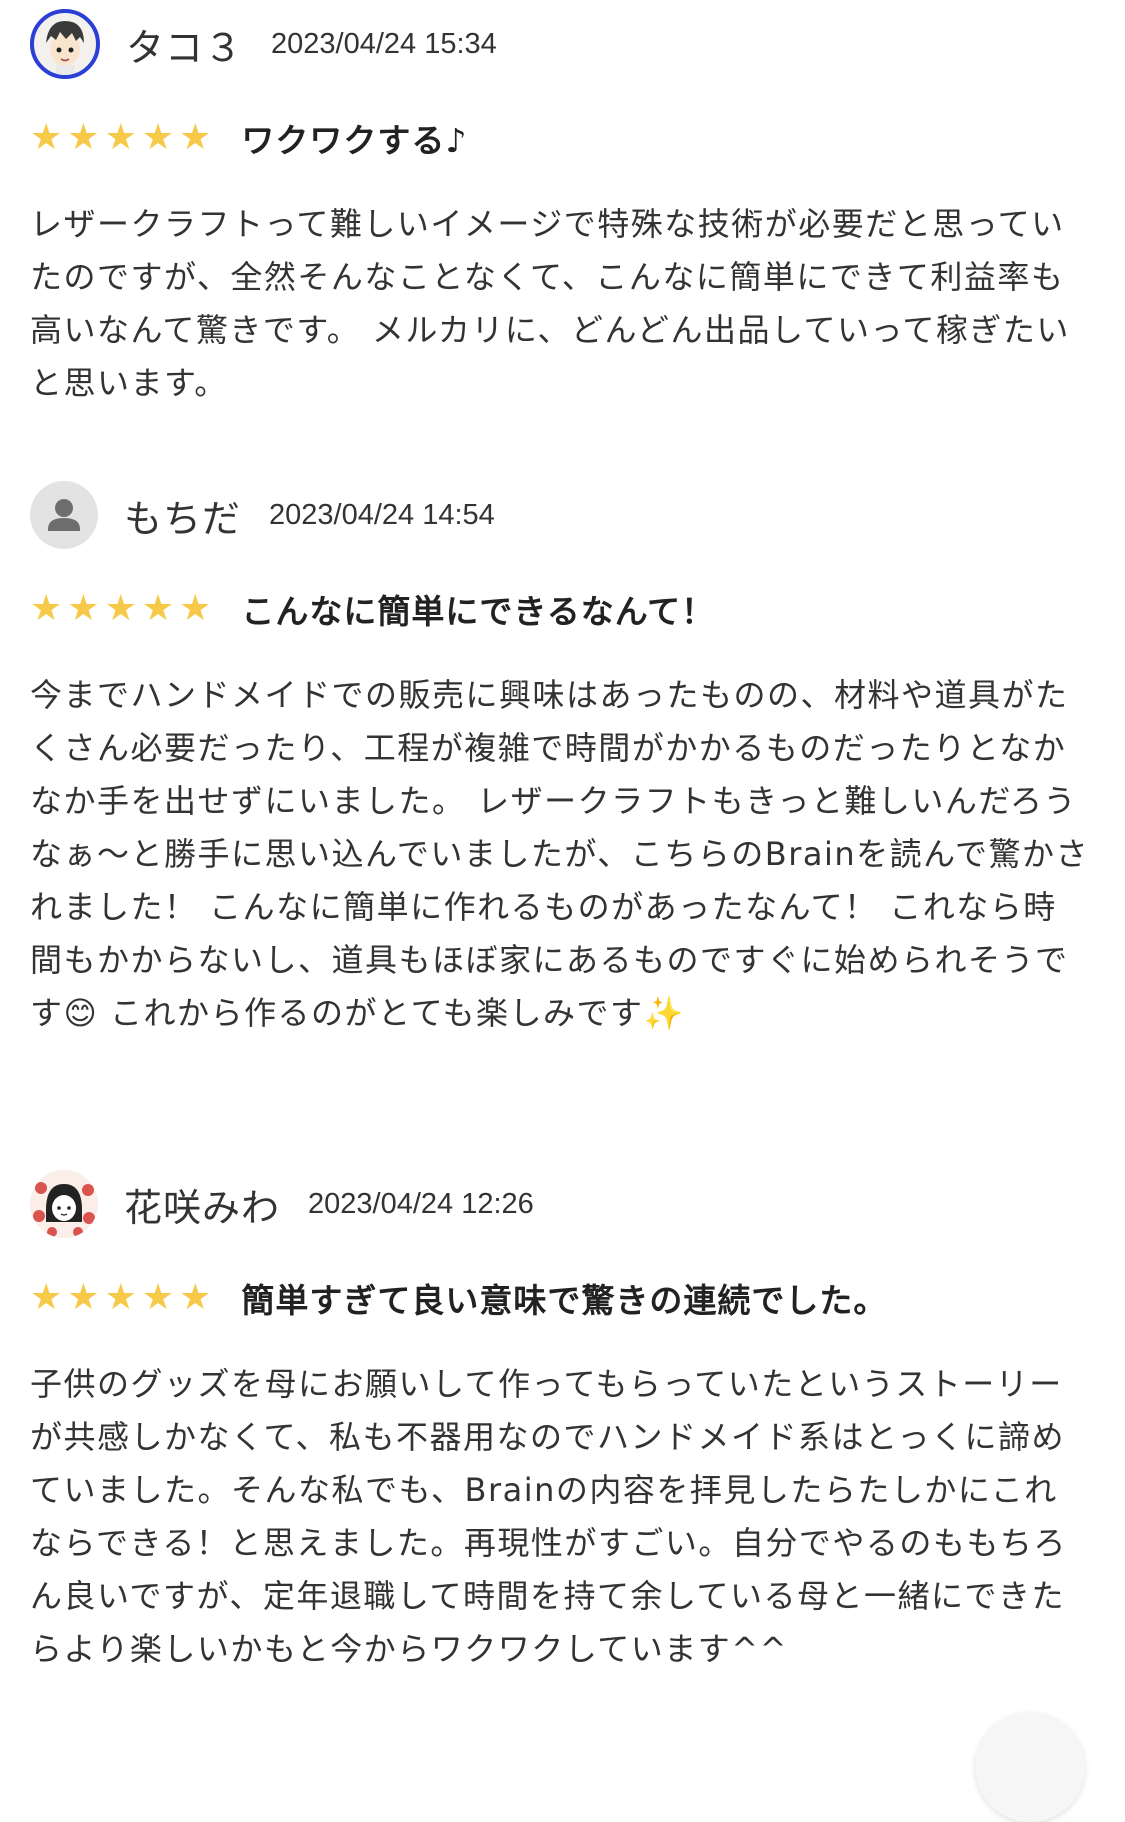 Image resolution: width=1125 pixels, height=1822 pixels. What do you see at coordinates (421, 1203) in the screenshot?
I see `review-date: 2023/04/24 12:26` at bounding box center [421, 1203].